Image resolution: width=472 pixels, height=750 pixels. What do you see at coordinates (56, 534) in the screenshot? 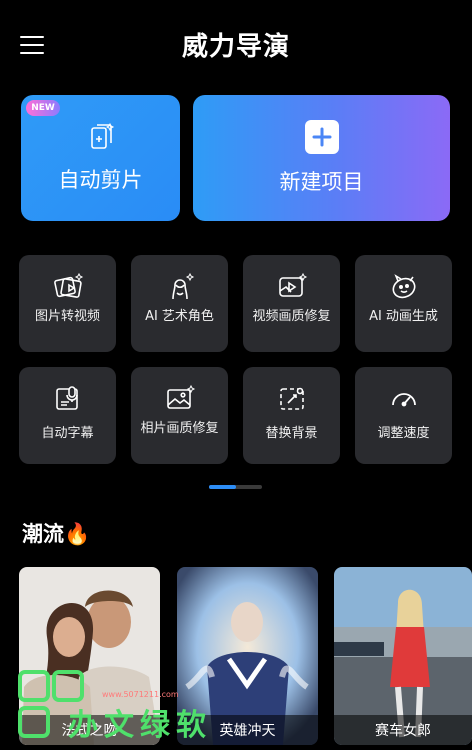
I see `trend-section-title: 潮流🔥` at bounding box center [56, 534].